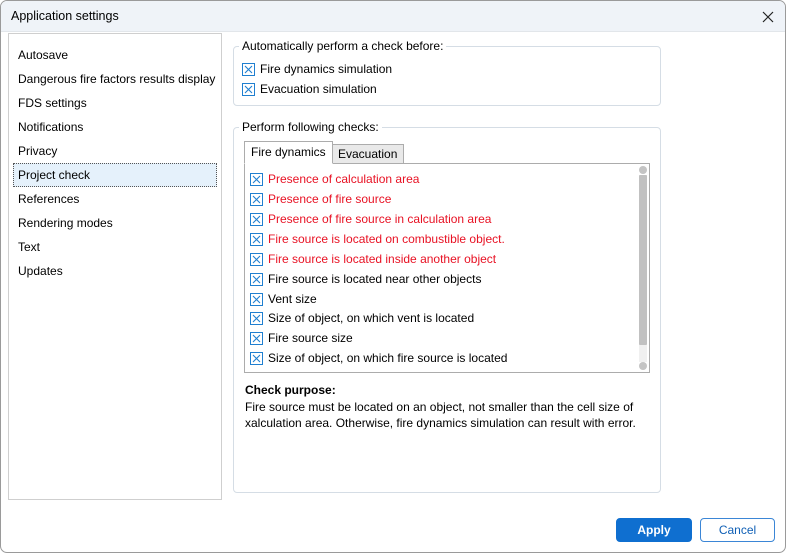  I want to click on check-item-label: Fire source size, so click(310, 338).